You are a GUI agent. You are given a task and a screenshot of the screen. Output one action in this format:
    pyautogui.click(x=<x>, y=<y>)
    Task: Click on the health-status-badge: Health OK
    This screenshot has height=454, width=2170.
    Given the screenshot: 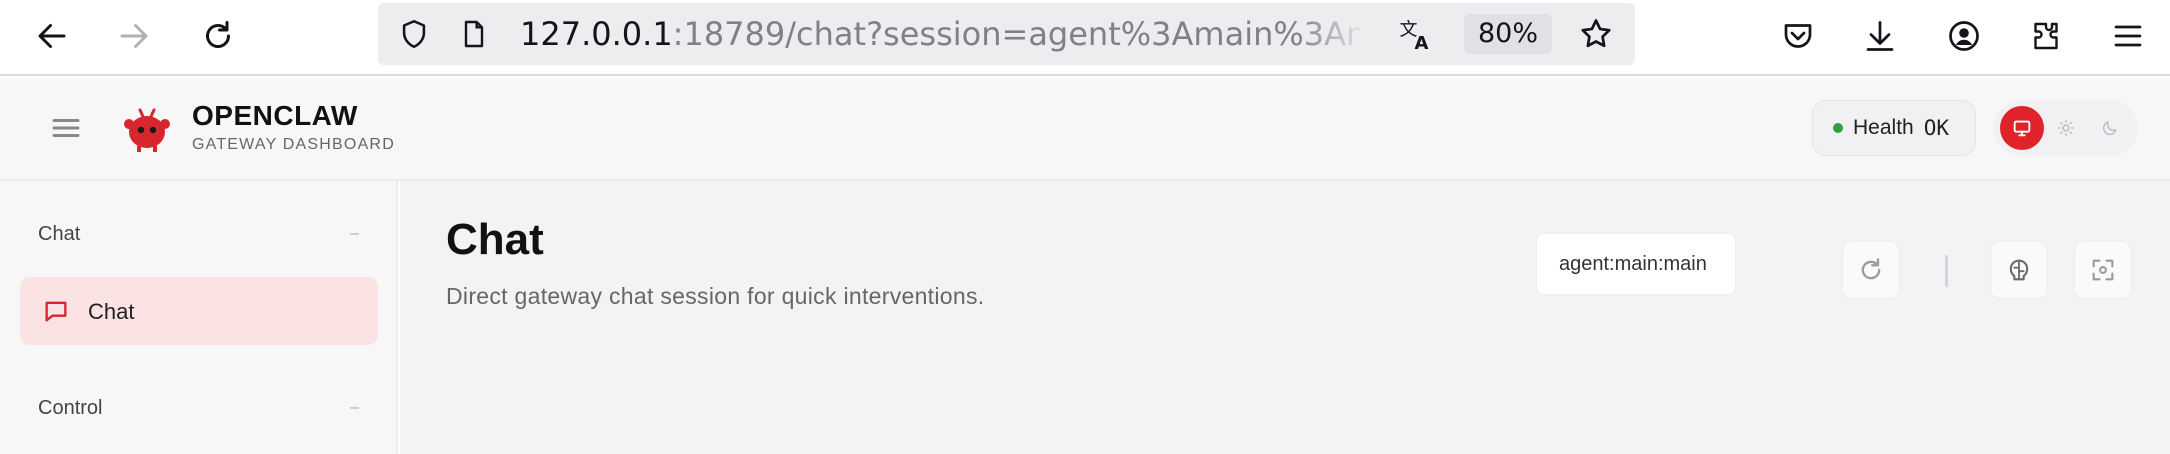 What is the action you would take?
    pyautogui.click(x=1894, y=128)
    